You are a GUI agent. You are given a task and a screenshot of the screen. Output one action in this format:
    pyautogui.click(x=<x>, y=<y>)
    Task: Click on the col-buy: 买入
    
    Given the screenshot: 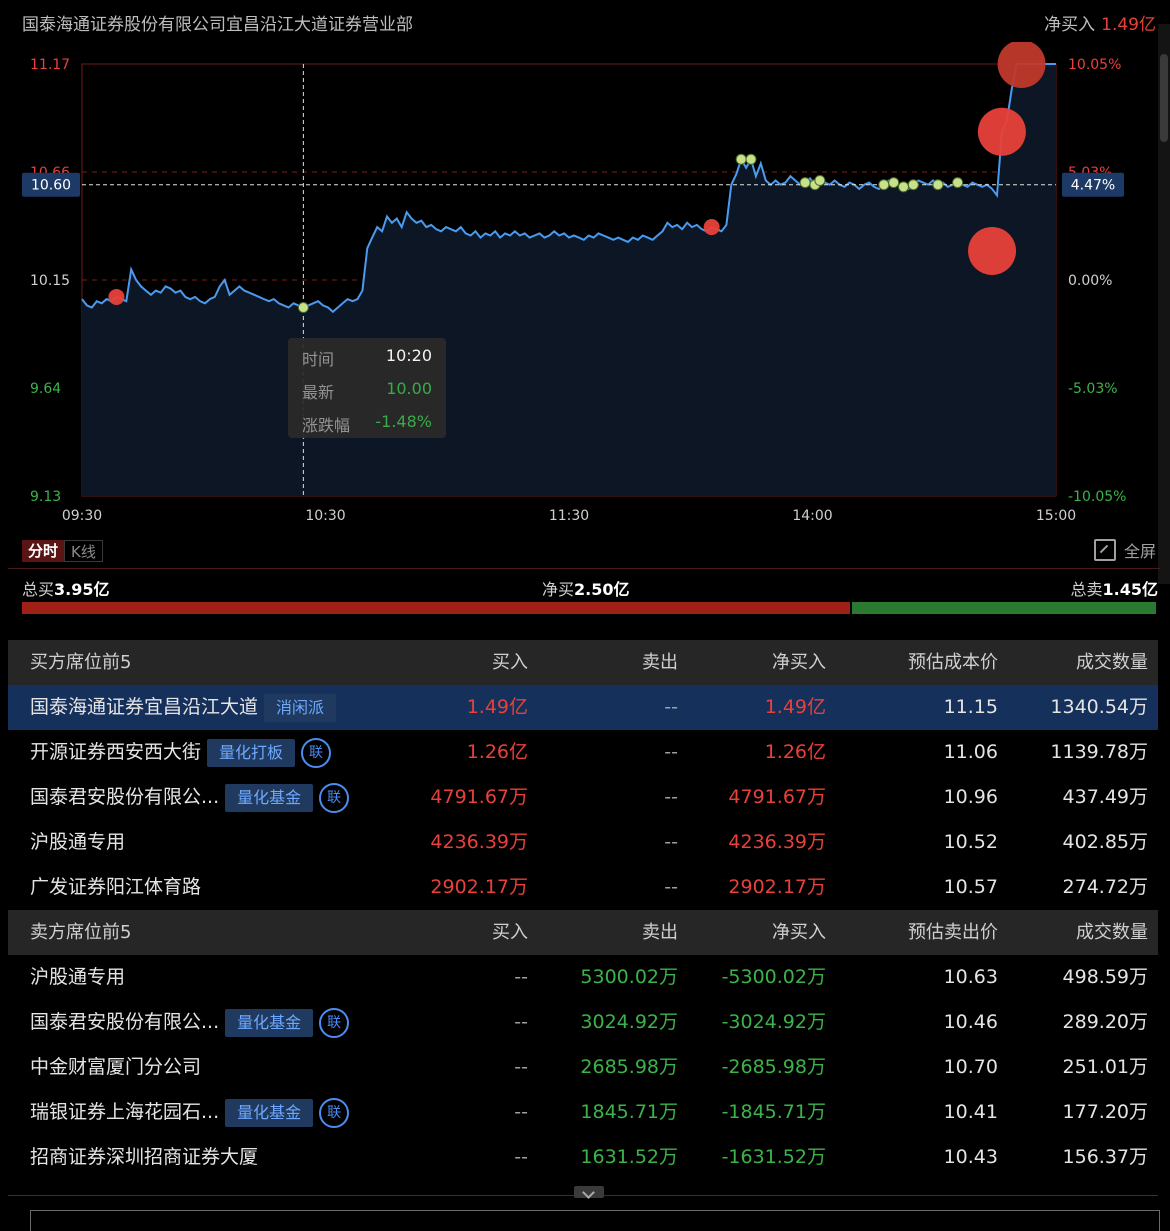 What is the action you would take?
    pyautogui.click(x=510, y=662)
    